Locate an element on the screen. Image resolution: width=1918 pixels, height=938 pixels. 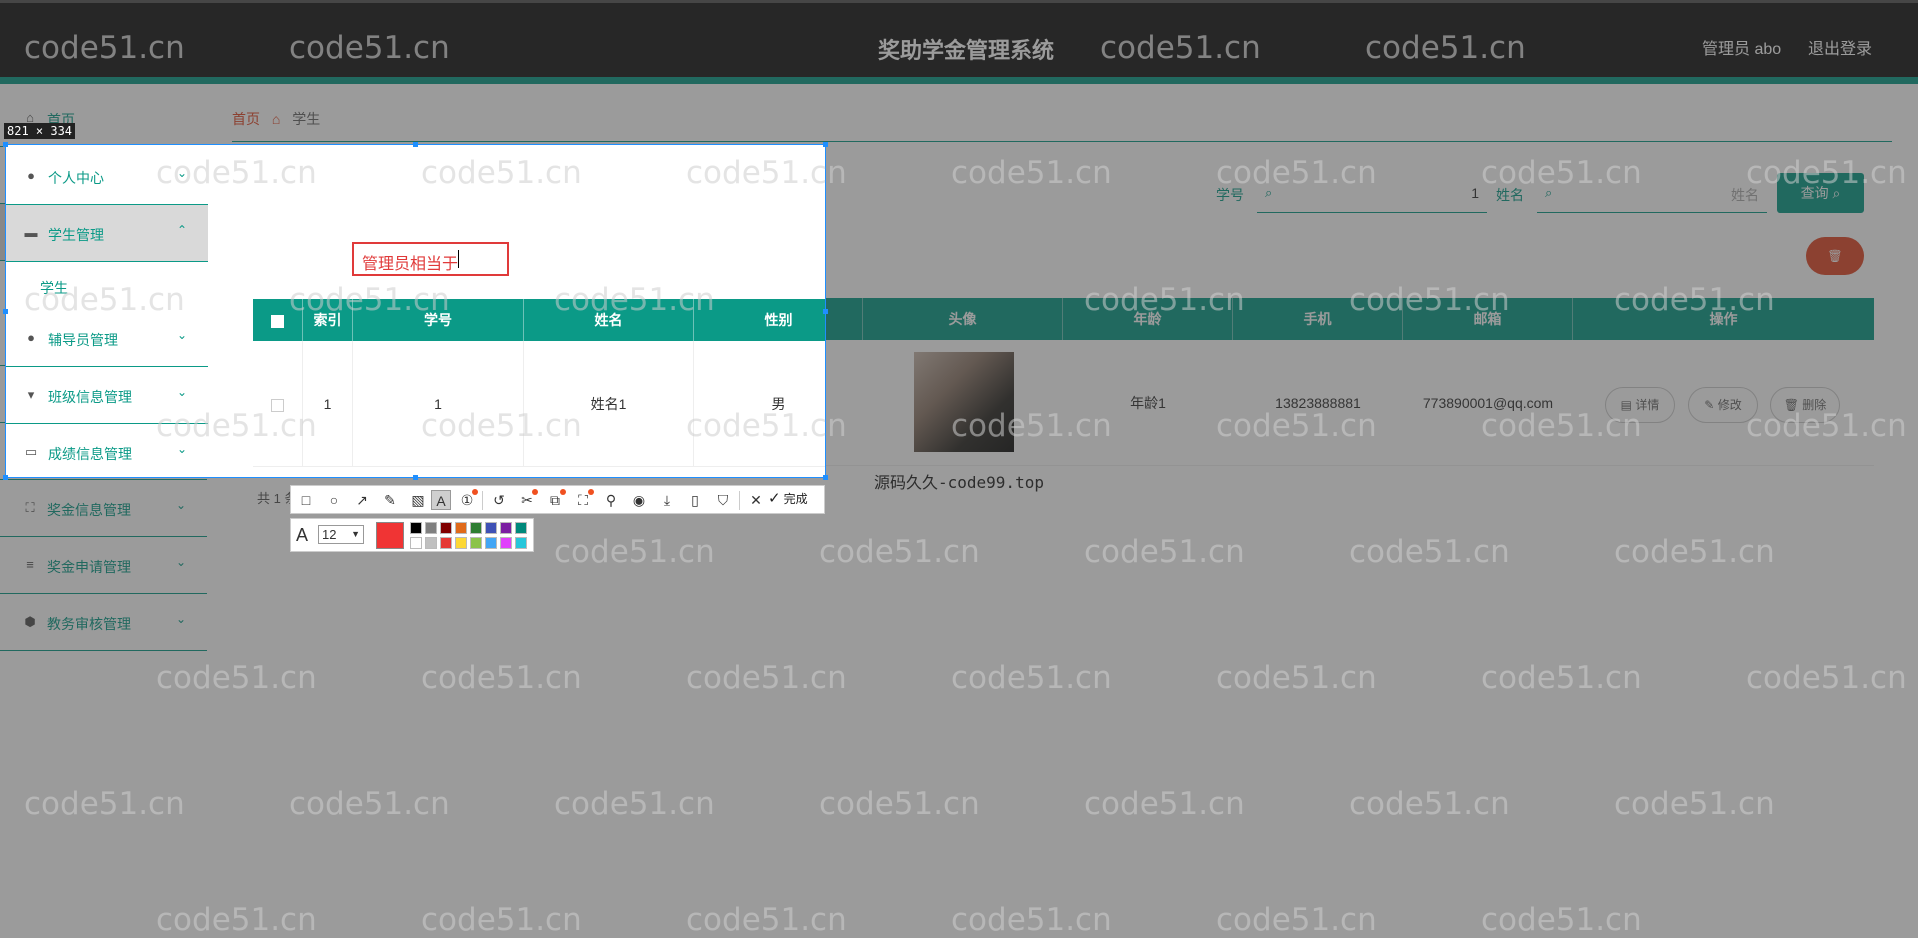
briefcase-icon: ▬ is located at coordinates (31, 232).